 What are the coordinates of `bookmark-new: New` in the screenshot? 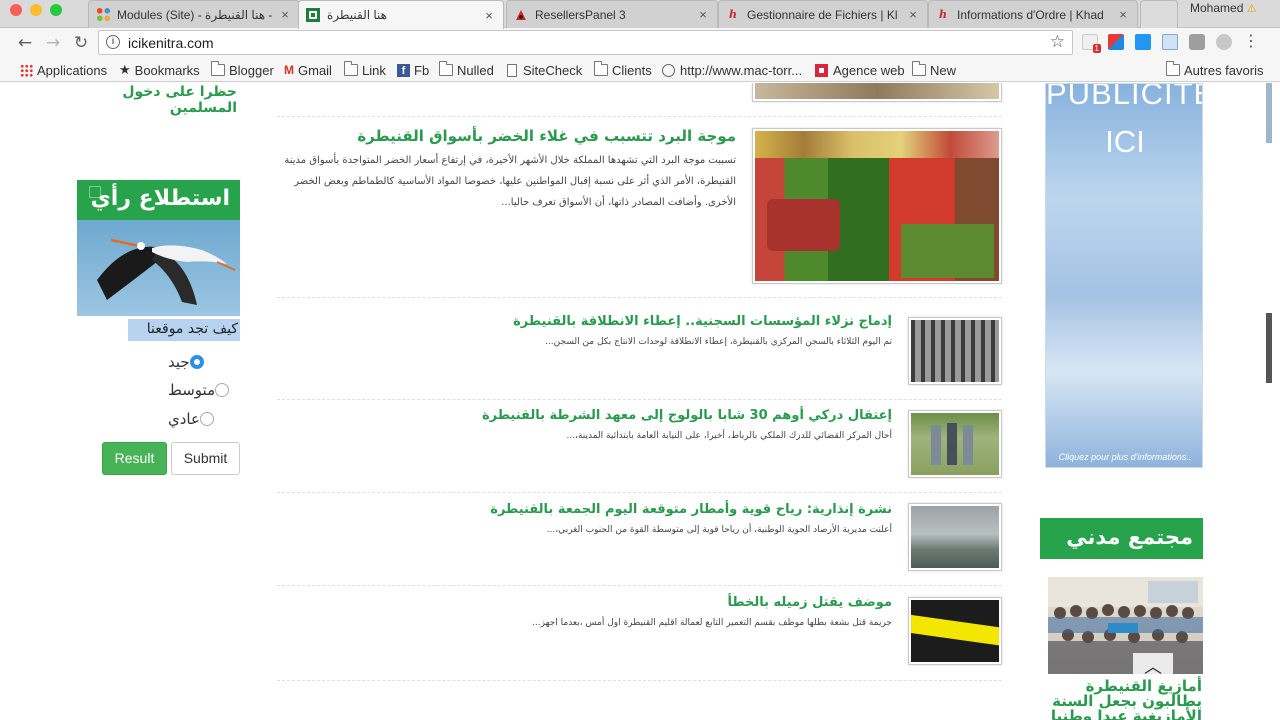 It's located at (933, 70).